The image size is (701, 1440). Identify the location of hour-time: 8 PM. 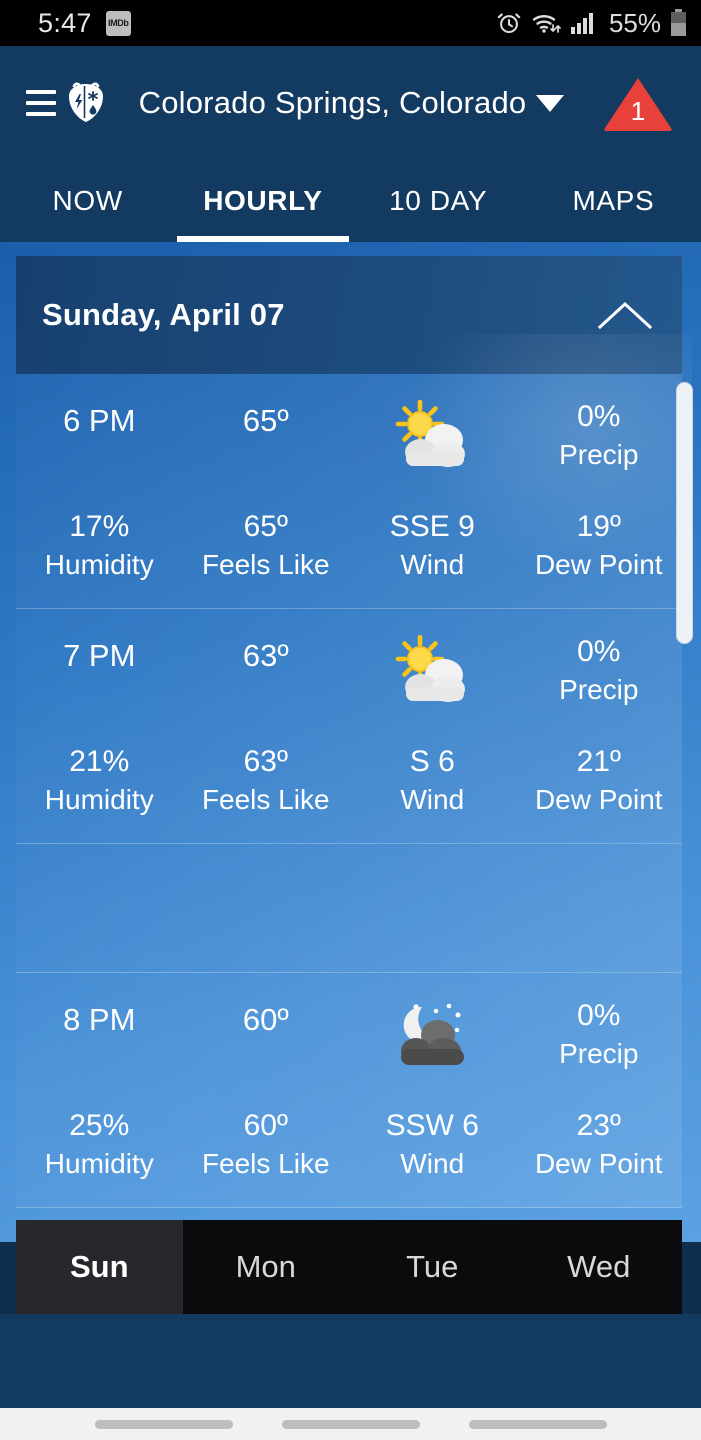
(99, 1019).